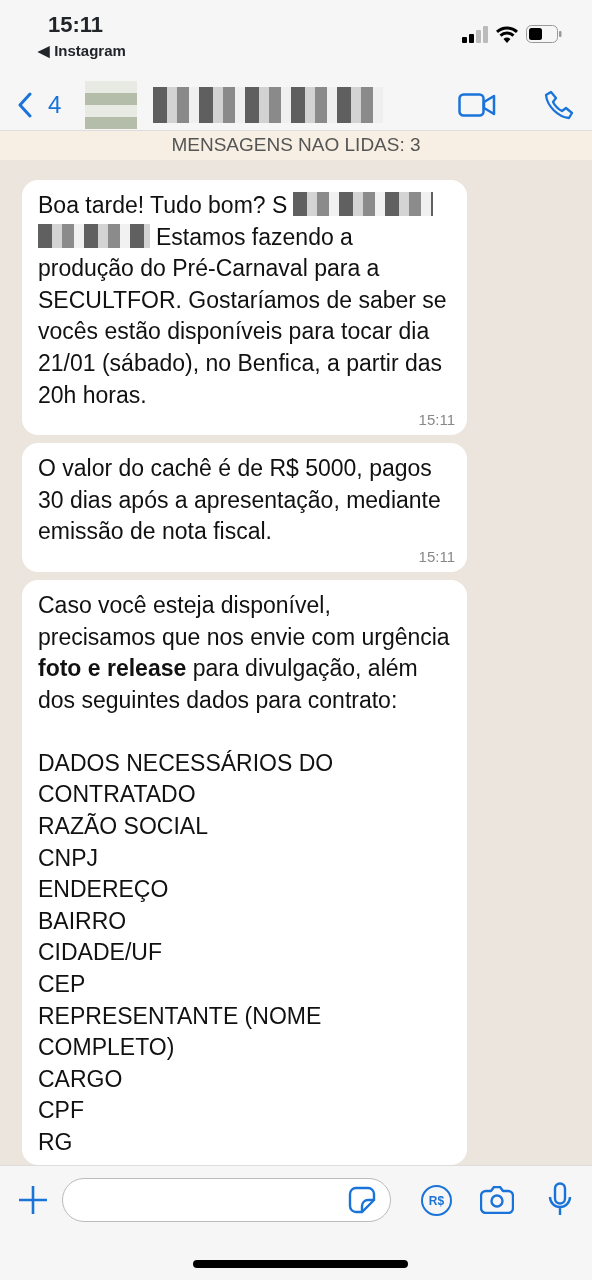 The width and height of the screenshot is (592, 1280). I want to click on message-line: CNPJ, so click(69, 858).